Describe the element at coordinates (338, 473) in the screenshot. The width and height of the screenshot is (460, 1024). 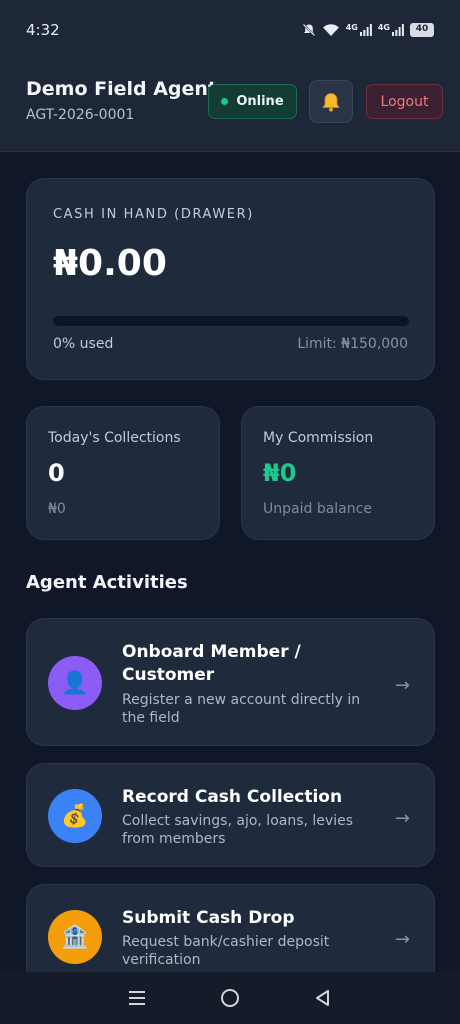
I see `my-commission-card: My Commission ₦0 Unpaid balance` at that location.